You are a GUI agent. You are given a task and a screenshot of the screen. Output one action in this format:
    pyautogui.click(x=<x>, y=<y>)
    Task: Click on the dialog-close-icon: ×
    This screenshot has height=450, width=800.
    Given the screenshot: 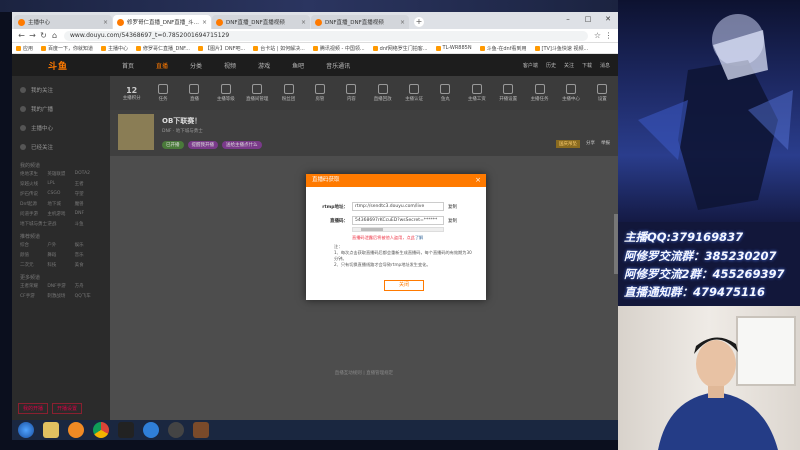 What is the action you would take?
    pyautogui.click(x=478, y=180)
    